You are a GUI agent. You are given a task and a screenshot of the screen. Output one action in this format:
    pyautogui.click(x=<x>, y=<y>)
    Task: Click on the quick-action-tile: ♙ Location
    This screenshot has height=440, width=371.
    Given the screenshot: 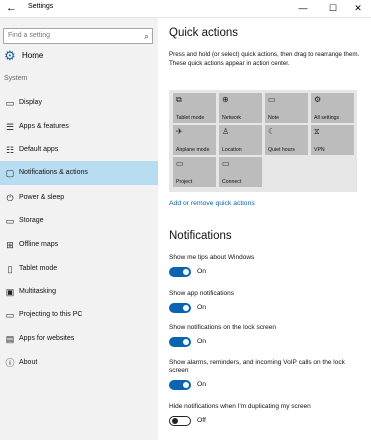 What is the action you would take?
    pyautogui.click(x=240, y=140)
    